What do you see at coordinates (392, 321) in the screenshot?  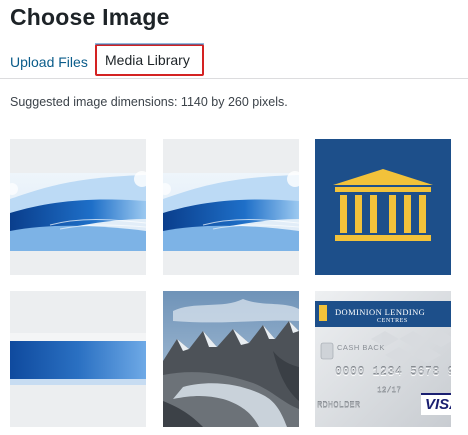 I see `card-brand-subtext: CENTRES` at bounding box center [392, 321].